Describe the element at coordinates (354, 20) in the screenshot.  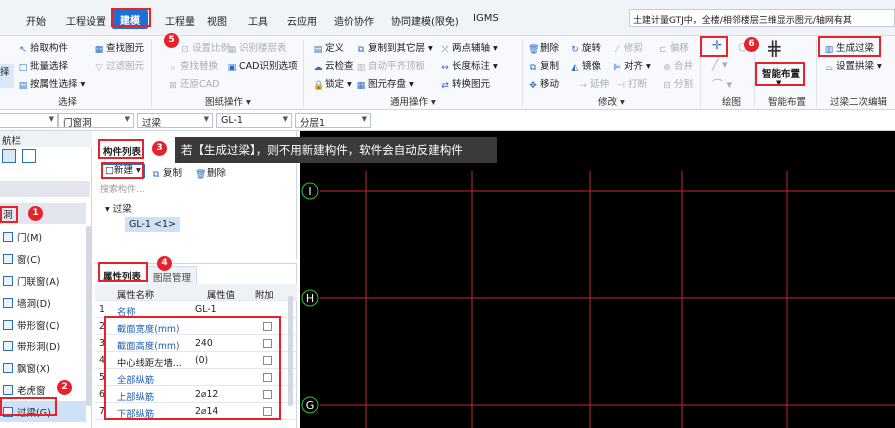
I see `menu-cost-collab: 造价协作` at that location.